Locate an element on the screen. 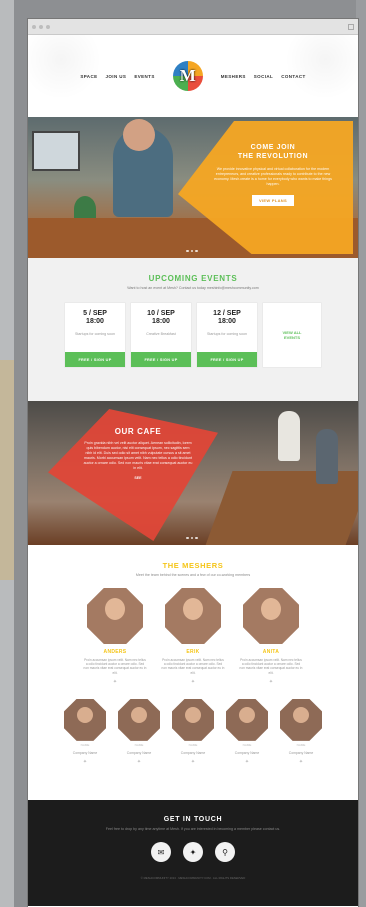 The image size is (366, 907). event-date: 5 / SEP 18:00 is located at coordinates (95, 318).